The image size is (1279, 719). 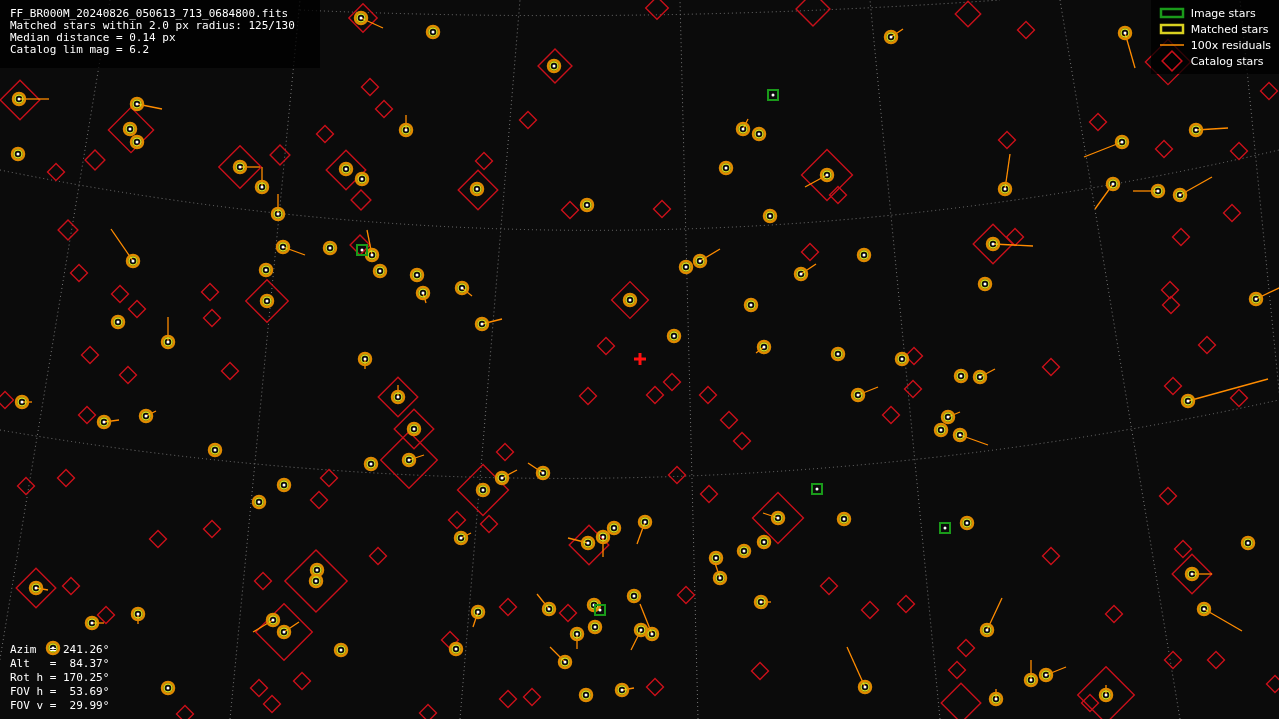 I want to click on info-text: Matched stars within 2.0 px radius: 125/130, so click(x=153, y=26).